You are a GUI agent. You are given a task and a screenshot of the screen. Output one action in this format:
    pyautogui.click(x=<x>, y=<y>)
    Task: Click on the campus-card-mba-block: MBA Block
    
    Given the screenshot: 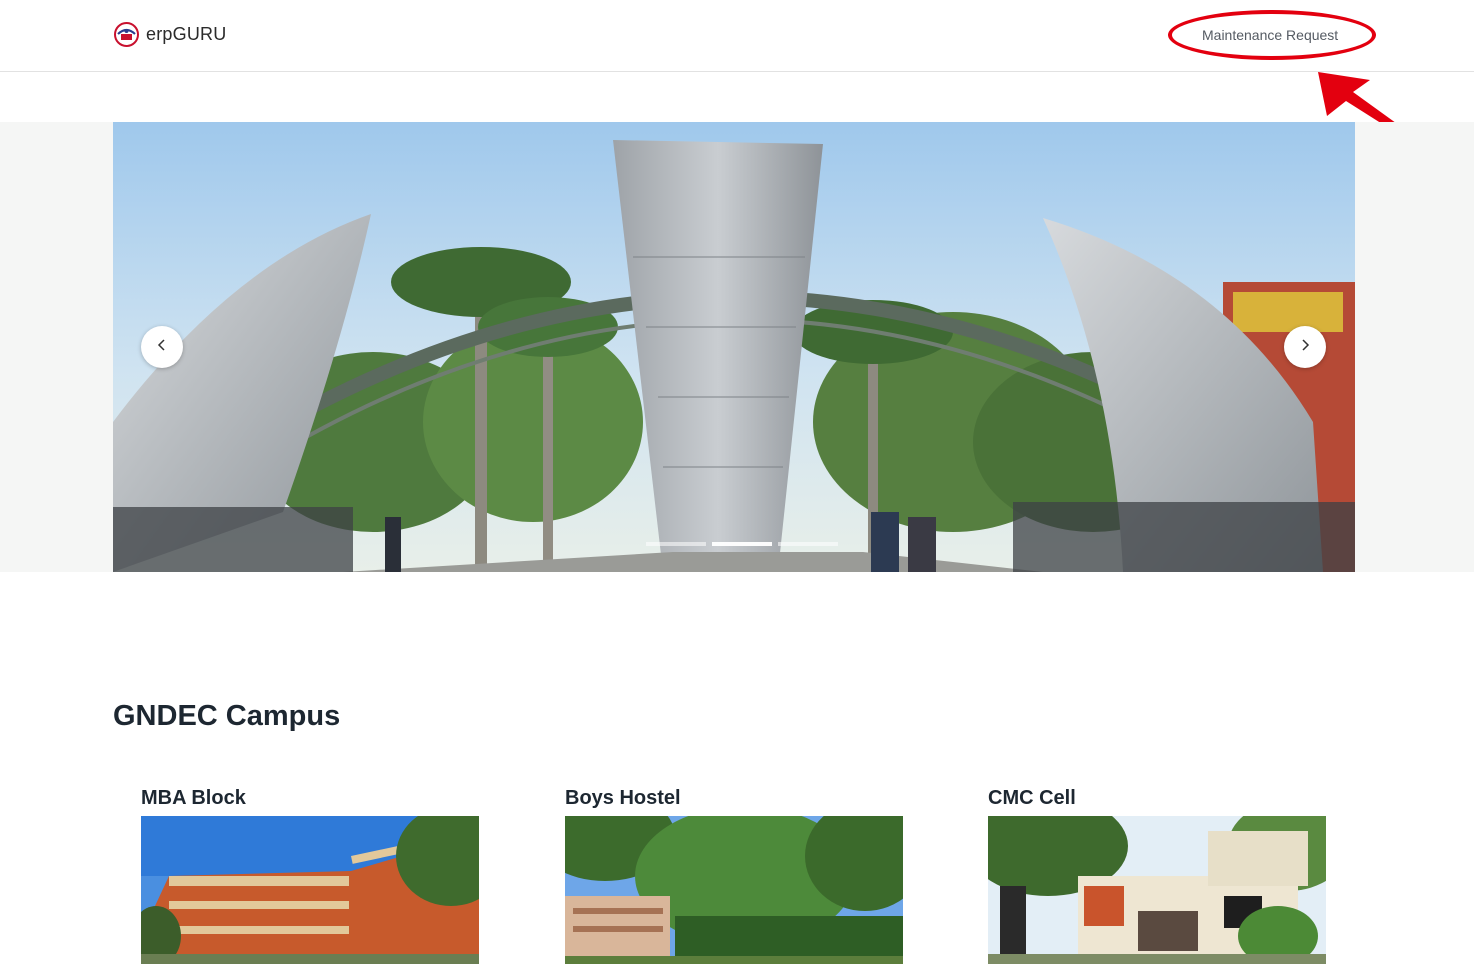 What is the action you would take?
    pyautogui.click(x=310, y=875)
    